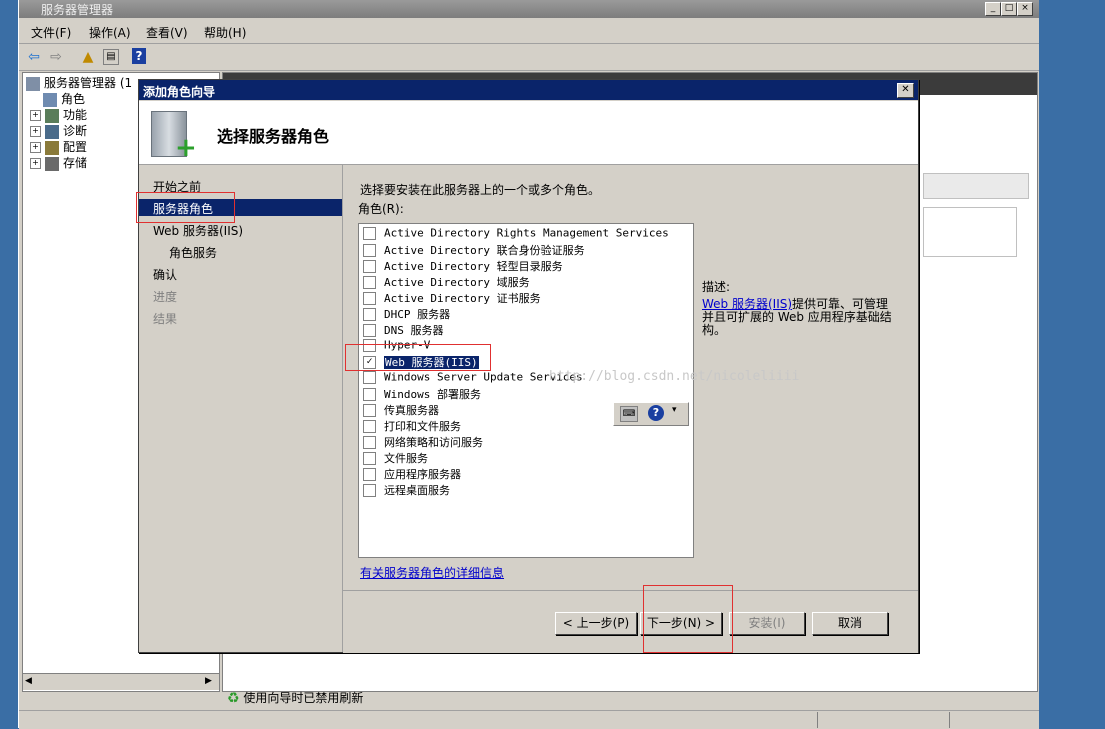 The image size is (1105, 729). Describe the element at coordinates (110, 32) in the screenshot. I see `menu-action: 操作(A)` at that location.